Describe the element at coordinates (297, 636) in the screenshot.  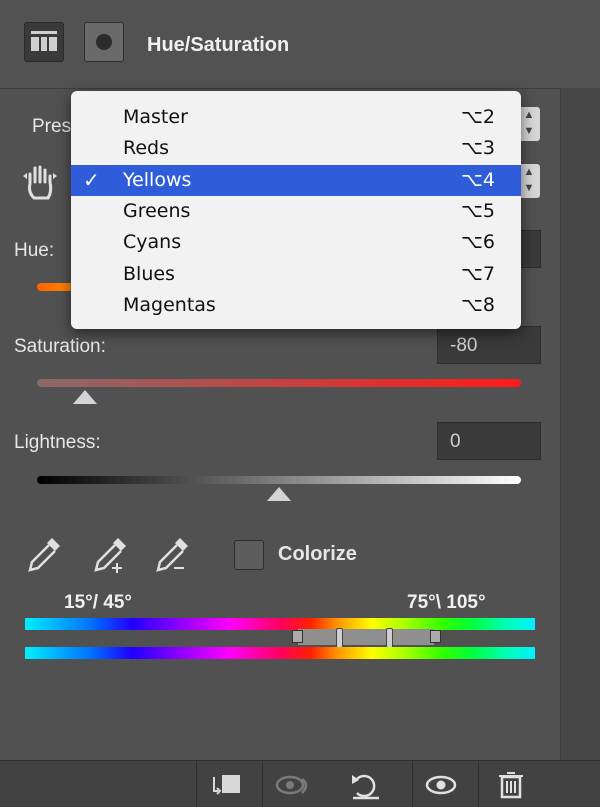
I see `range-outer-left-handle` at that location.